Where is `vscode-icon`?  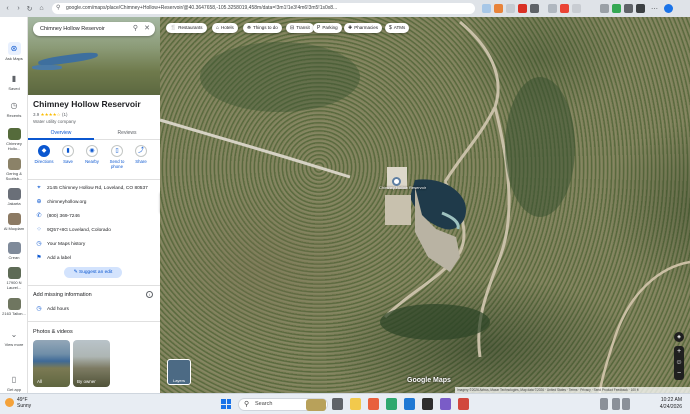
vscode-icon is located at coordinates (409, 404).